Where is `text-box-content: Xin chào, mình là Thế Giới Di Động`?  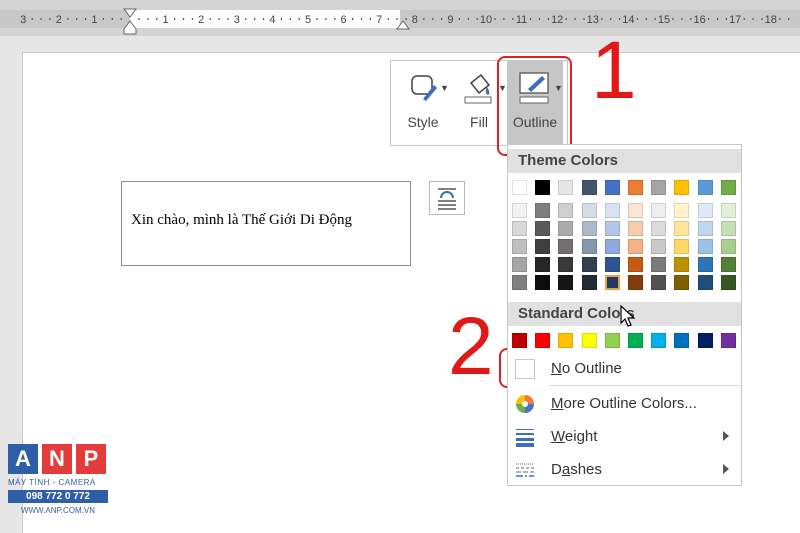
text-box-content: Xin chào, mình là Thế Giới Di Động is located at coordinates (241, 220).